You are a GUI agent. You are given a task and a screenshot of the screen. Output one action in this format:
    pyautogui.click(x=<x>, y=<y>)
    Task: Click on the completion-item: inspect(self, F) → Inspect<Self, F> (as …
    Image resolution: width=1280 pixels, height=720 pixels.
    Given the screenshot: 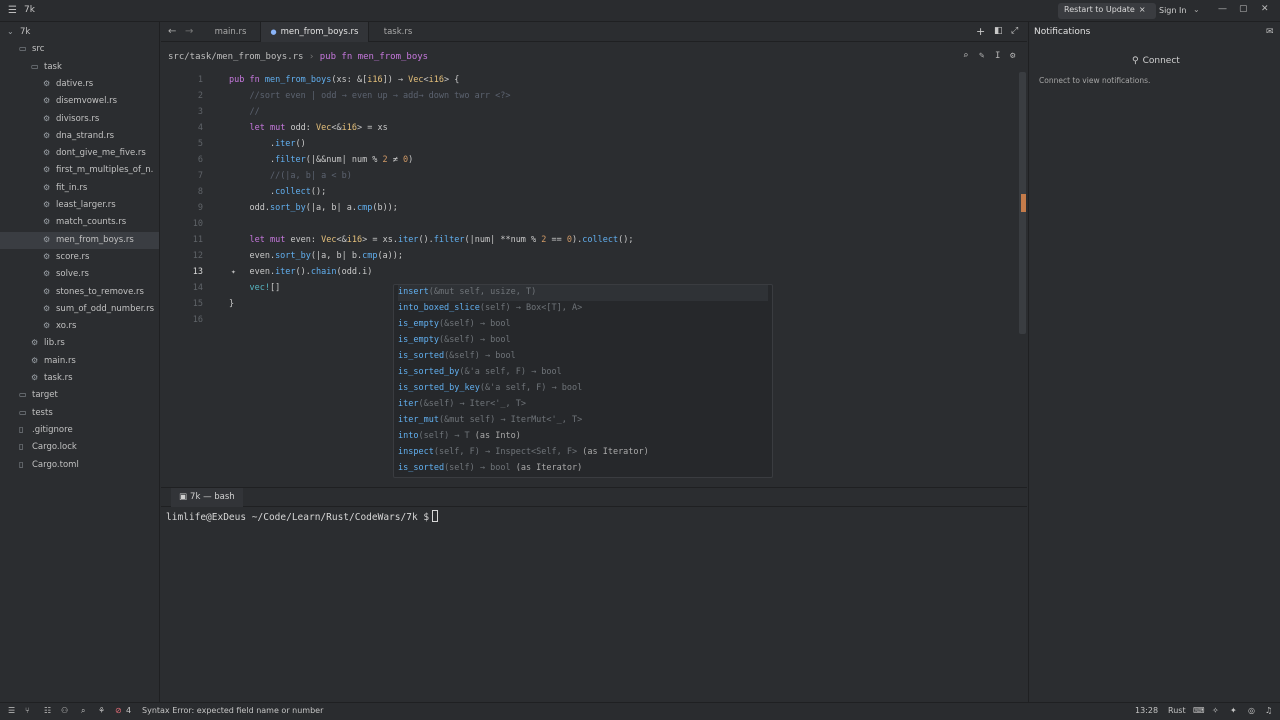 What is the action you would take?
    pyautogui.click(x=583, y=453)
    